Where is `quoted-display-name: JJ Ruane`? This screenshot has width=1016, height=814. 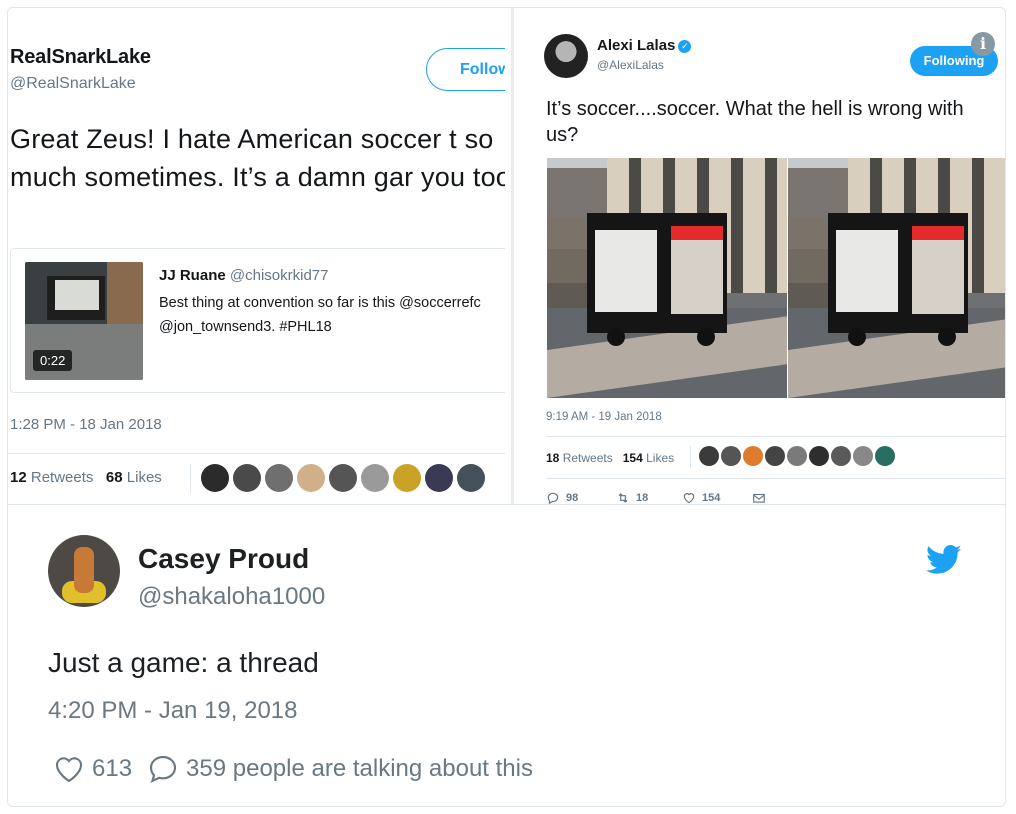 quoted-display-name: JJ Ruane is located at coordinates (192, 275).